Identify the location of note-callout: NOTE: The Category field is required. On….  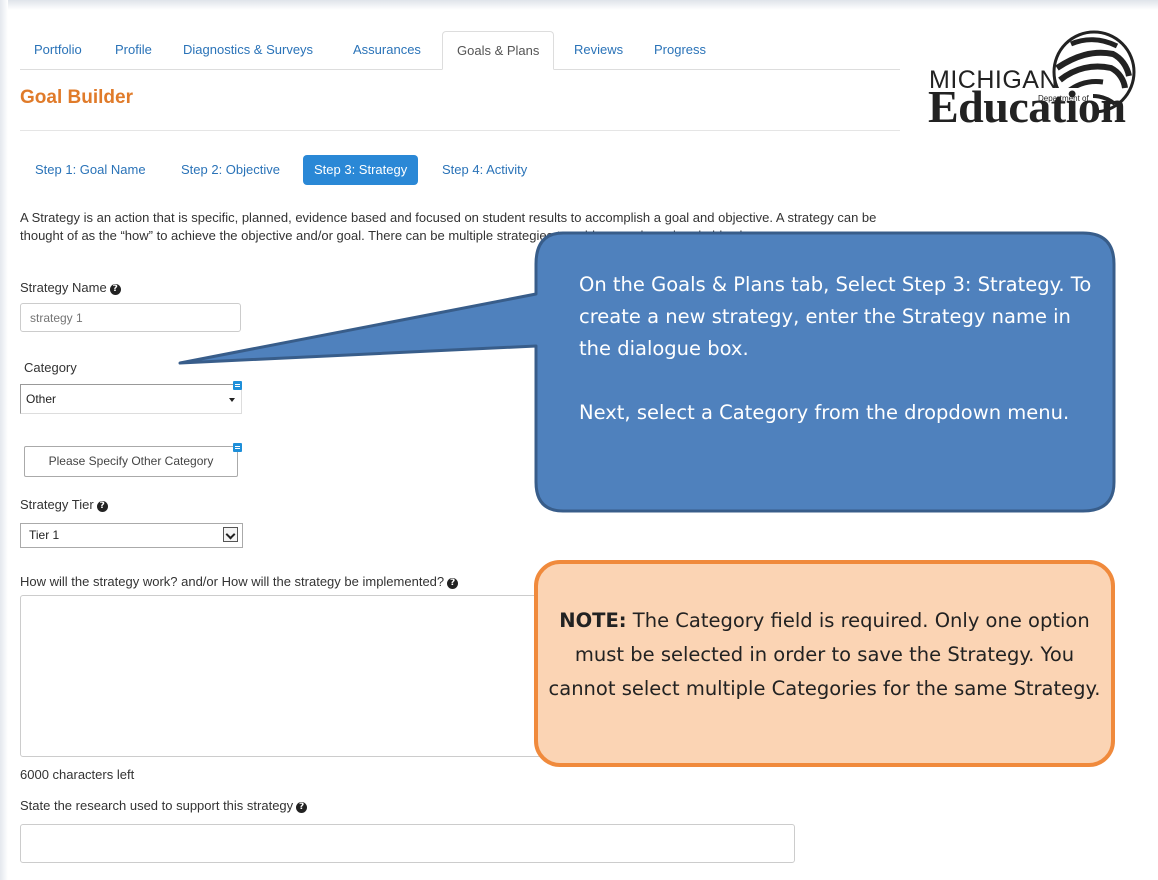
(824, 655).